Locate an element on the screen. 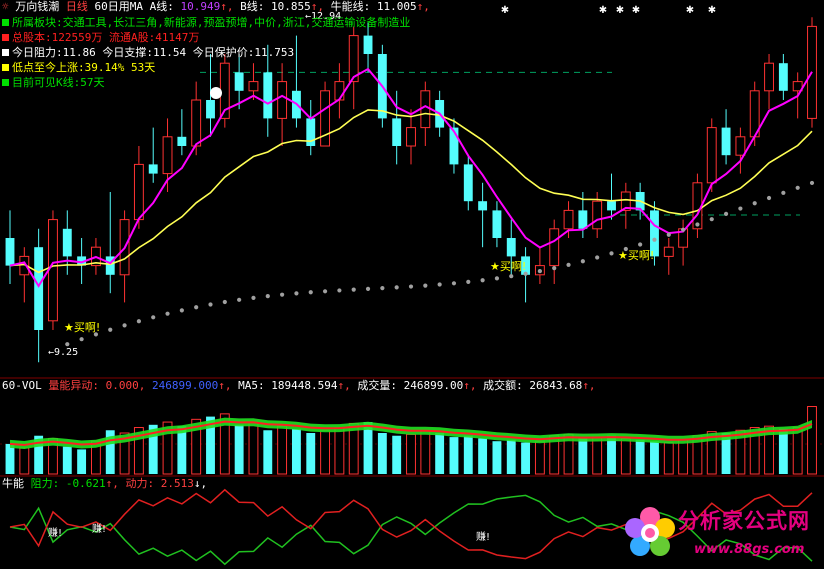 The image size is (824, 569). stock-icon: ☼ is located at coordinates (5, 6).